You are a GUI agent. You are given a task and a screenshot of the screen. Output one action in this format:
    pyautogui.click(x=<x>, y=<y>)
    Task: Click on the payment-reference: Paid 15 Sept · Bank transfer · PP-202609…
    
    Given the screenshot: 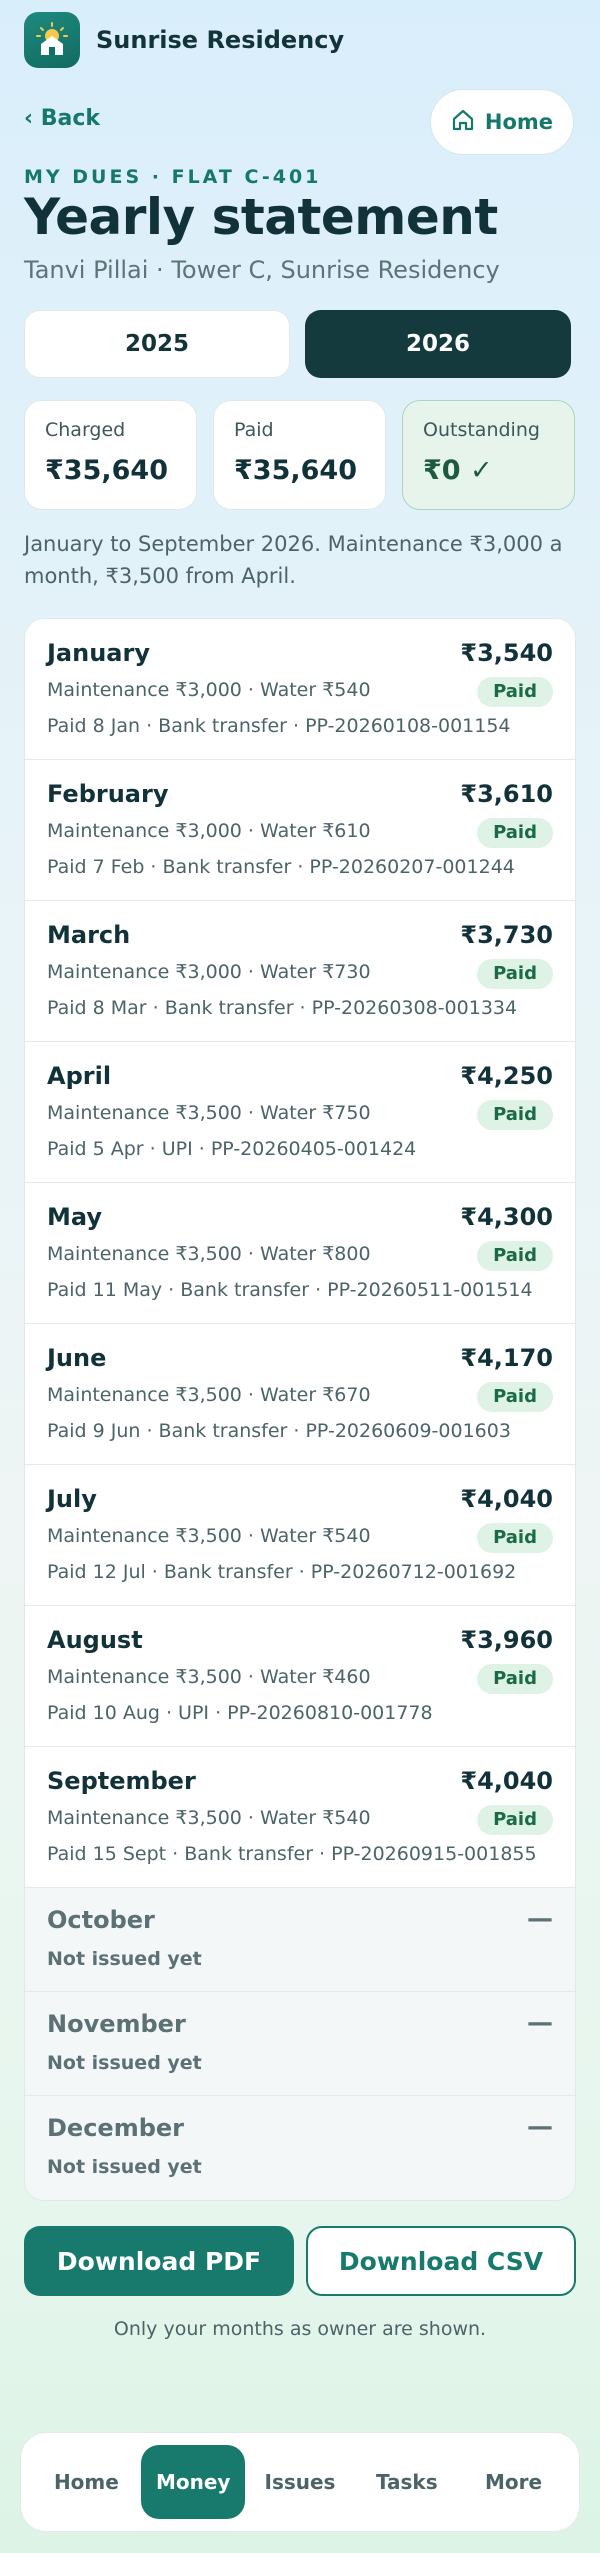 What is the action you would take?
    pyautogui.click(x=292, y=1854)
    